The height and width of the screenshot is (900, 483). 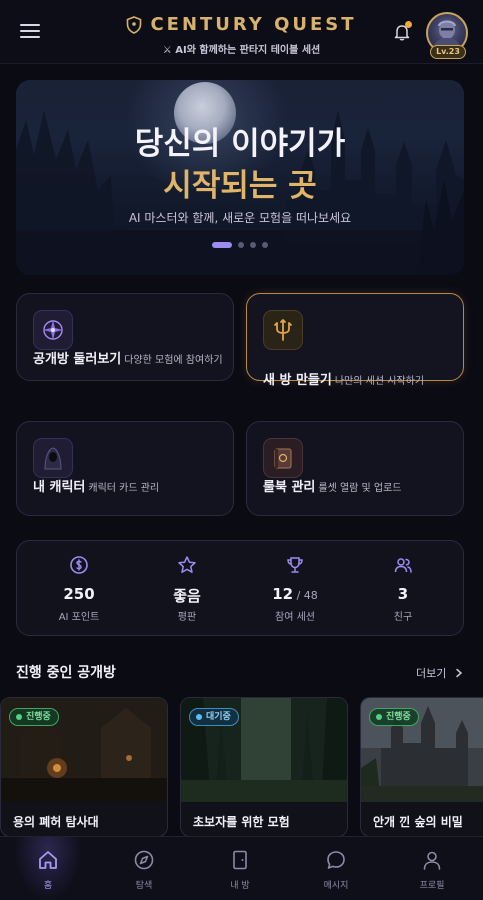 I want to click on card-title: 공개방 둘러보기, so click(x=77, y=359).